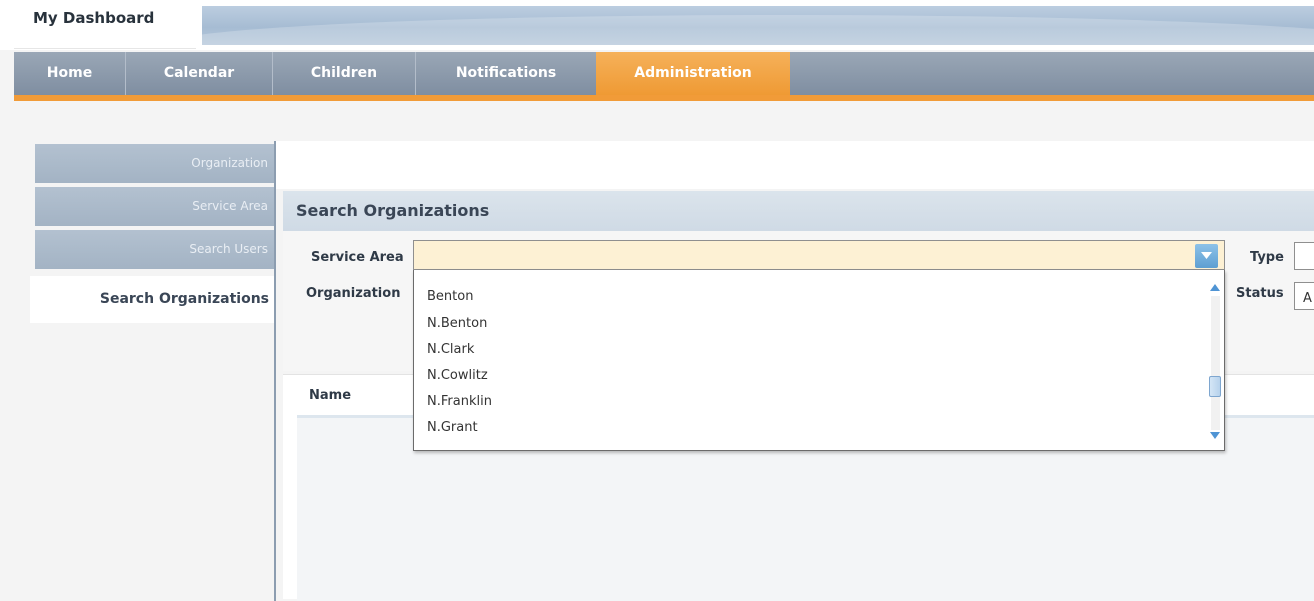 This screenshot has width=1314, height=601. What do you see at coordinates (152, 299) in the screenshot?
I see `sidebar-item-search-organizations: Search Organizations` at bounding box center [152, 299].